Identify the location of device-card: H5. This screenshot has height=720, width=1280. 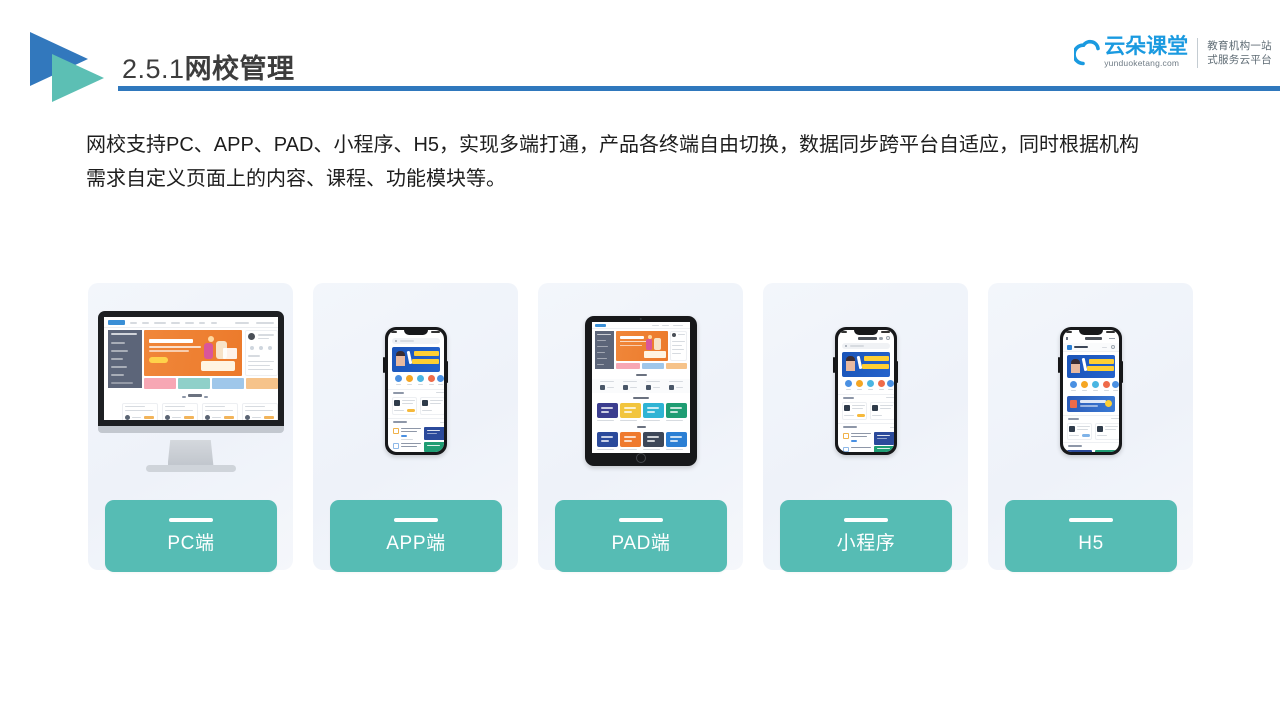
(1090, 430).